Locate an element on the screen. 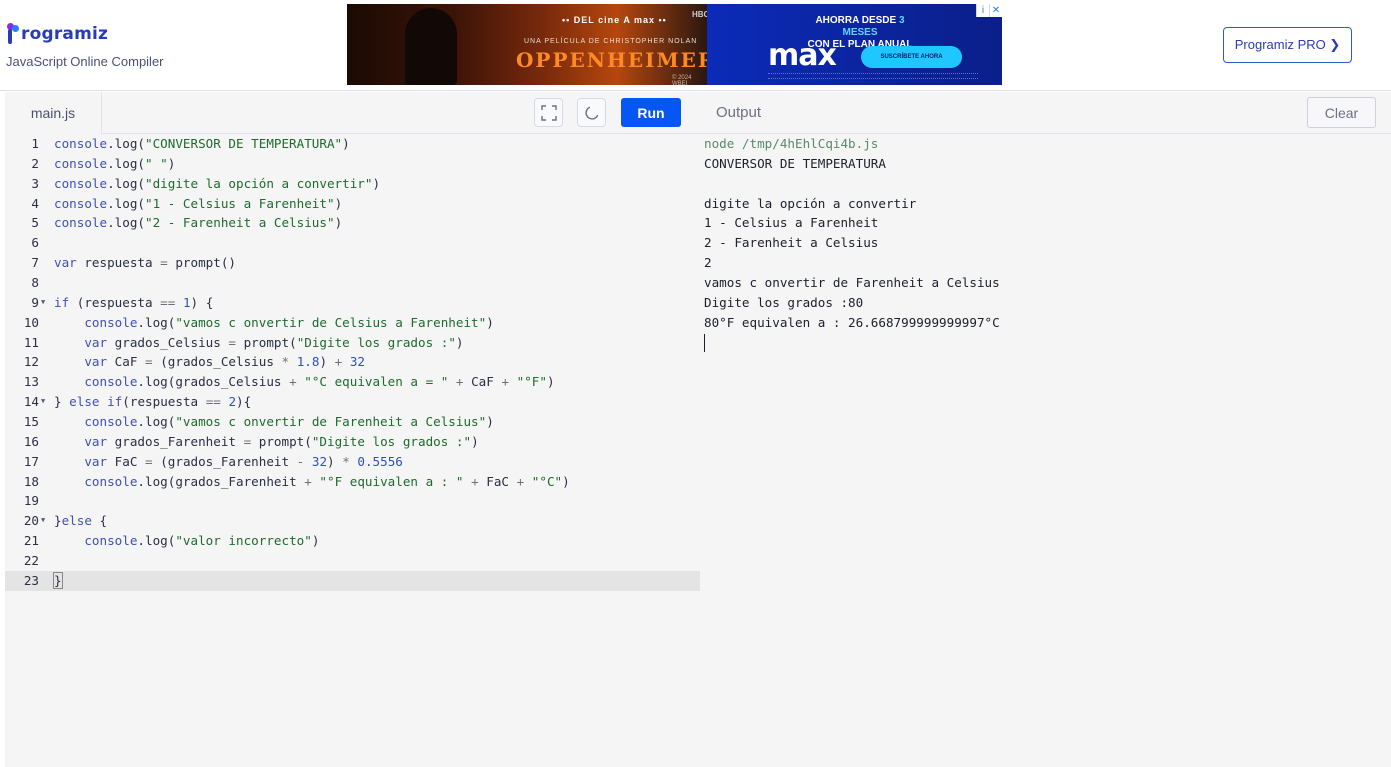  ad-controls: i ✕ is located at coordinates (989, 10).